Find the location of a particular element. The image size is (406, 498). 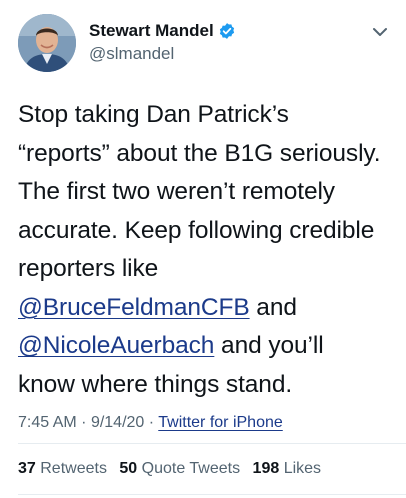

tweet-text-segment: and you’ll is located at coordinates (269, 345).